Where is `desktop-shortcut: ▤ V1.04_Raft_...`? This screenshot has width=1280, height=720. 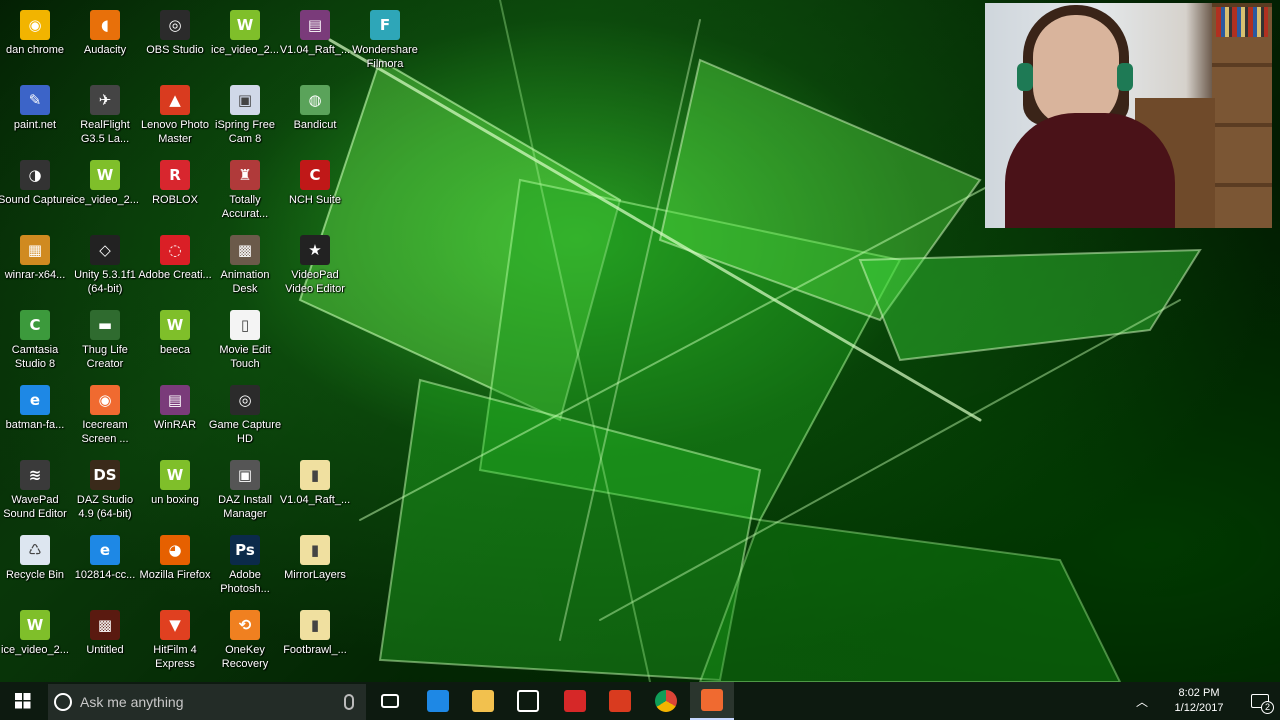 desktop-shortcut: ▤ V1.04_Raft_... is located at coordinates (315, 44).